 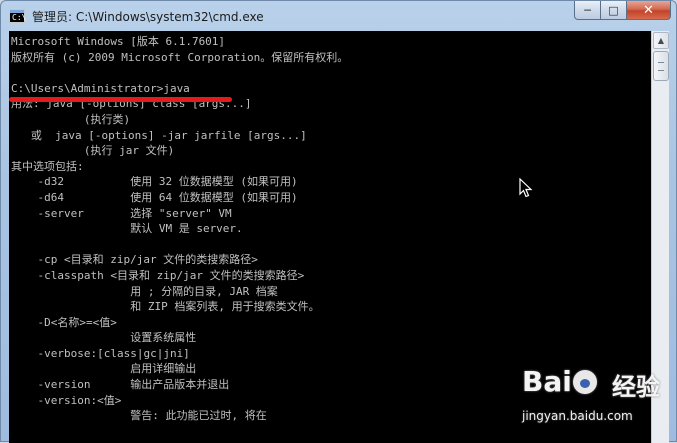 I want to click on console-line: -cp <目录和 zip/jar 文件的类搜索路径>, so click(x=134, y=260).